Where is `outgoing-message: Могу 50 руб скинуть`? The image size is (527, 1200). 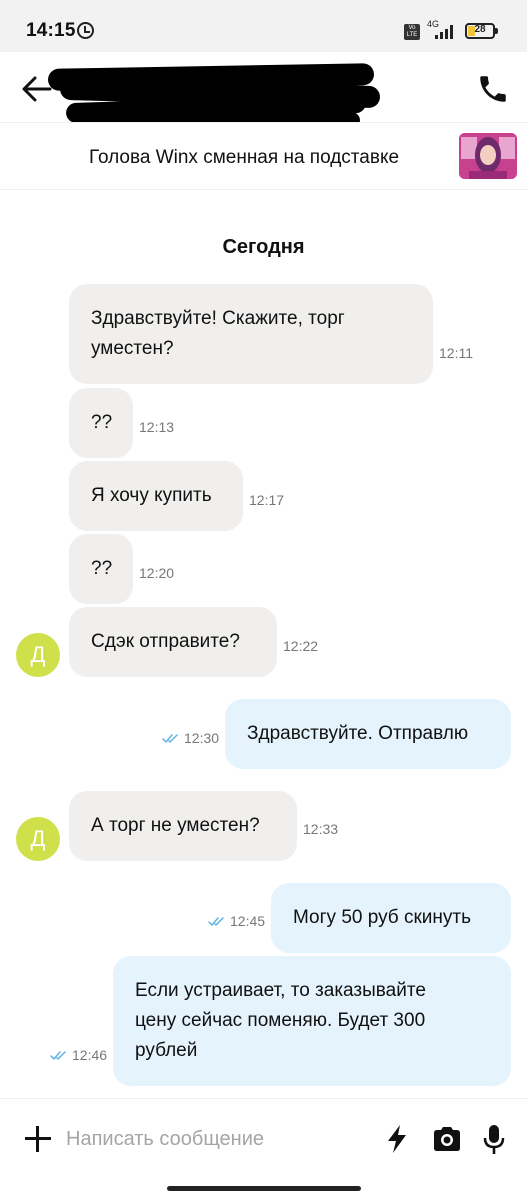
outgoing-message: Могу 50 руб скинуть is located at coordinates (391, 918).